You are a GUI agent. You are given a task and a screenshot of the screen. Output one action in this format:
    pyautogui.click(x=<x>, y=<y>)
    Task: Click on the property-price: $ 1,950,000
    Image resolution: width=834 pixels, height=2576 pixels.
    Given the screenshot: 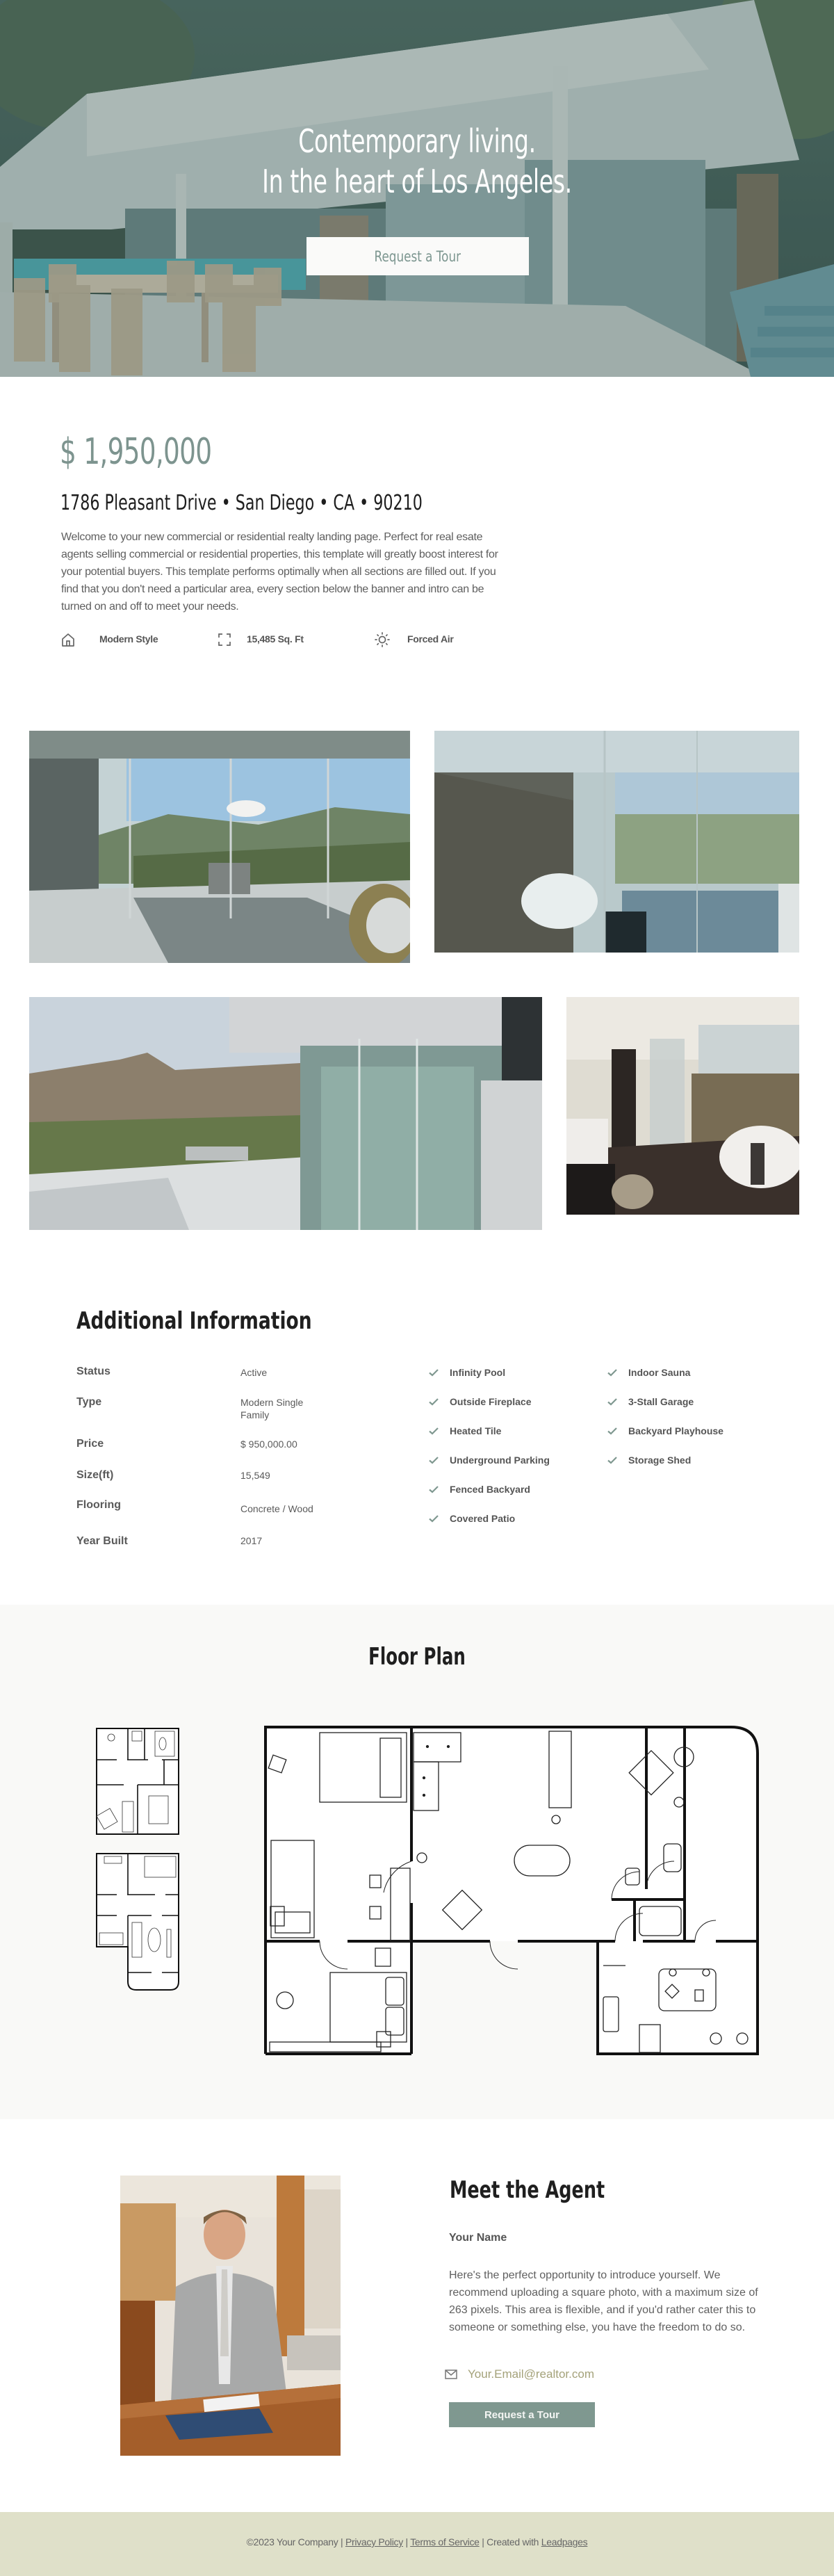 What is the action you would take?
    pyautogui.click(x=136, y=452)
    